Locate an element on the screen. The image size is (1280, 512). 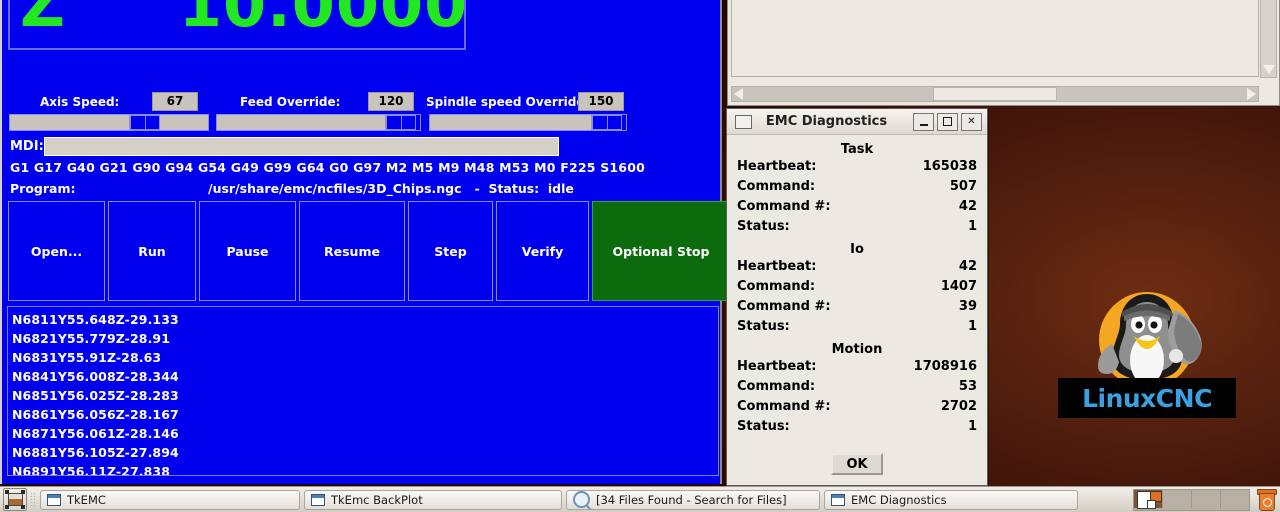
io-heartbeat-row: Heartbeat: 42 is located at coordinates (857, 269).